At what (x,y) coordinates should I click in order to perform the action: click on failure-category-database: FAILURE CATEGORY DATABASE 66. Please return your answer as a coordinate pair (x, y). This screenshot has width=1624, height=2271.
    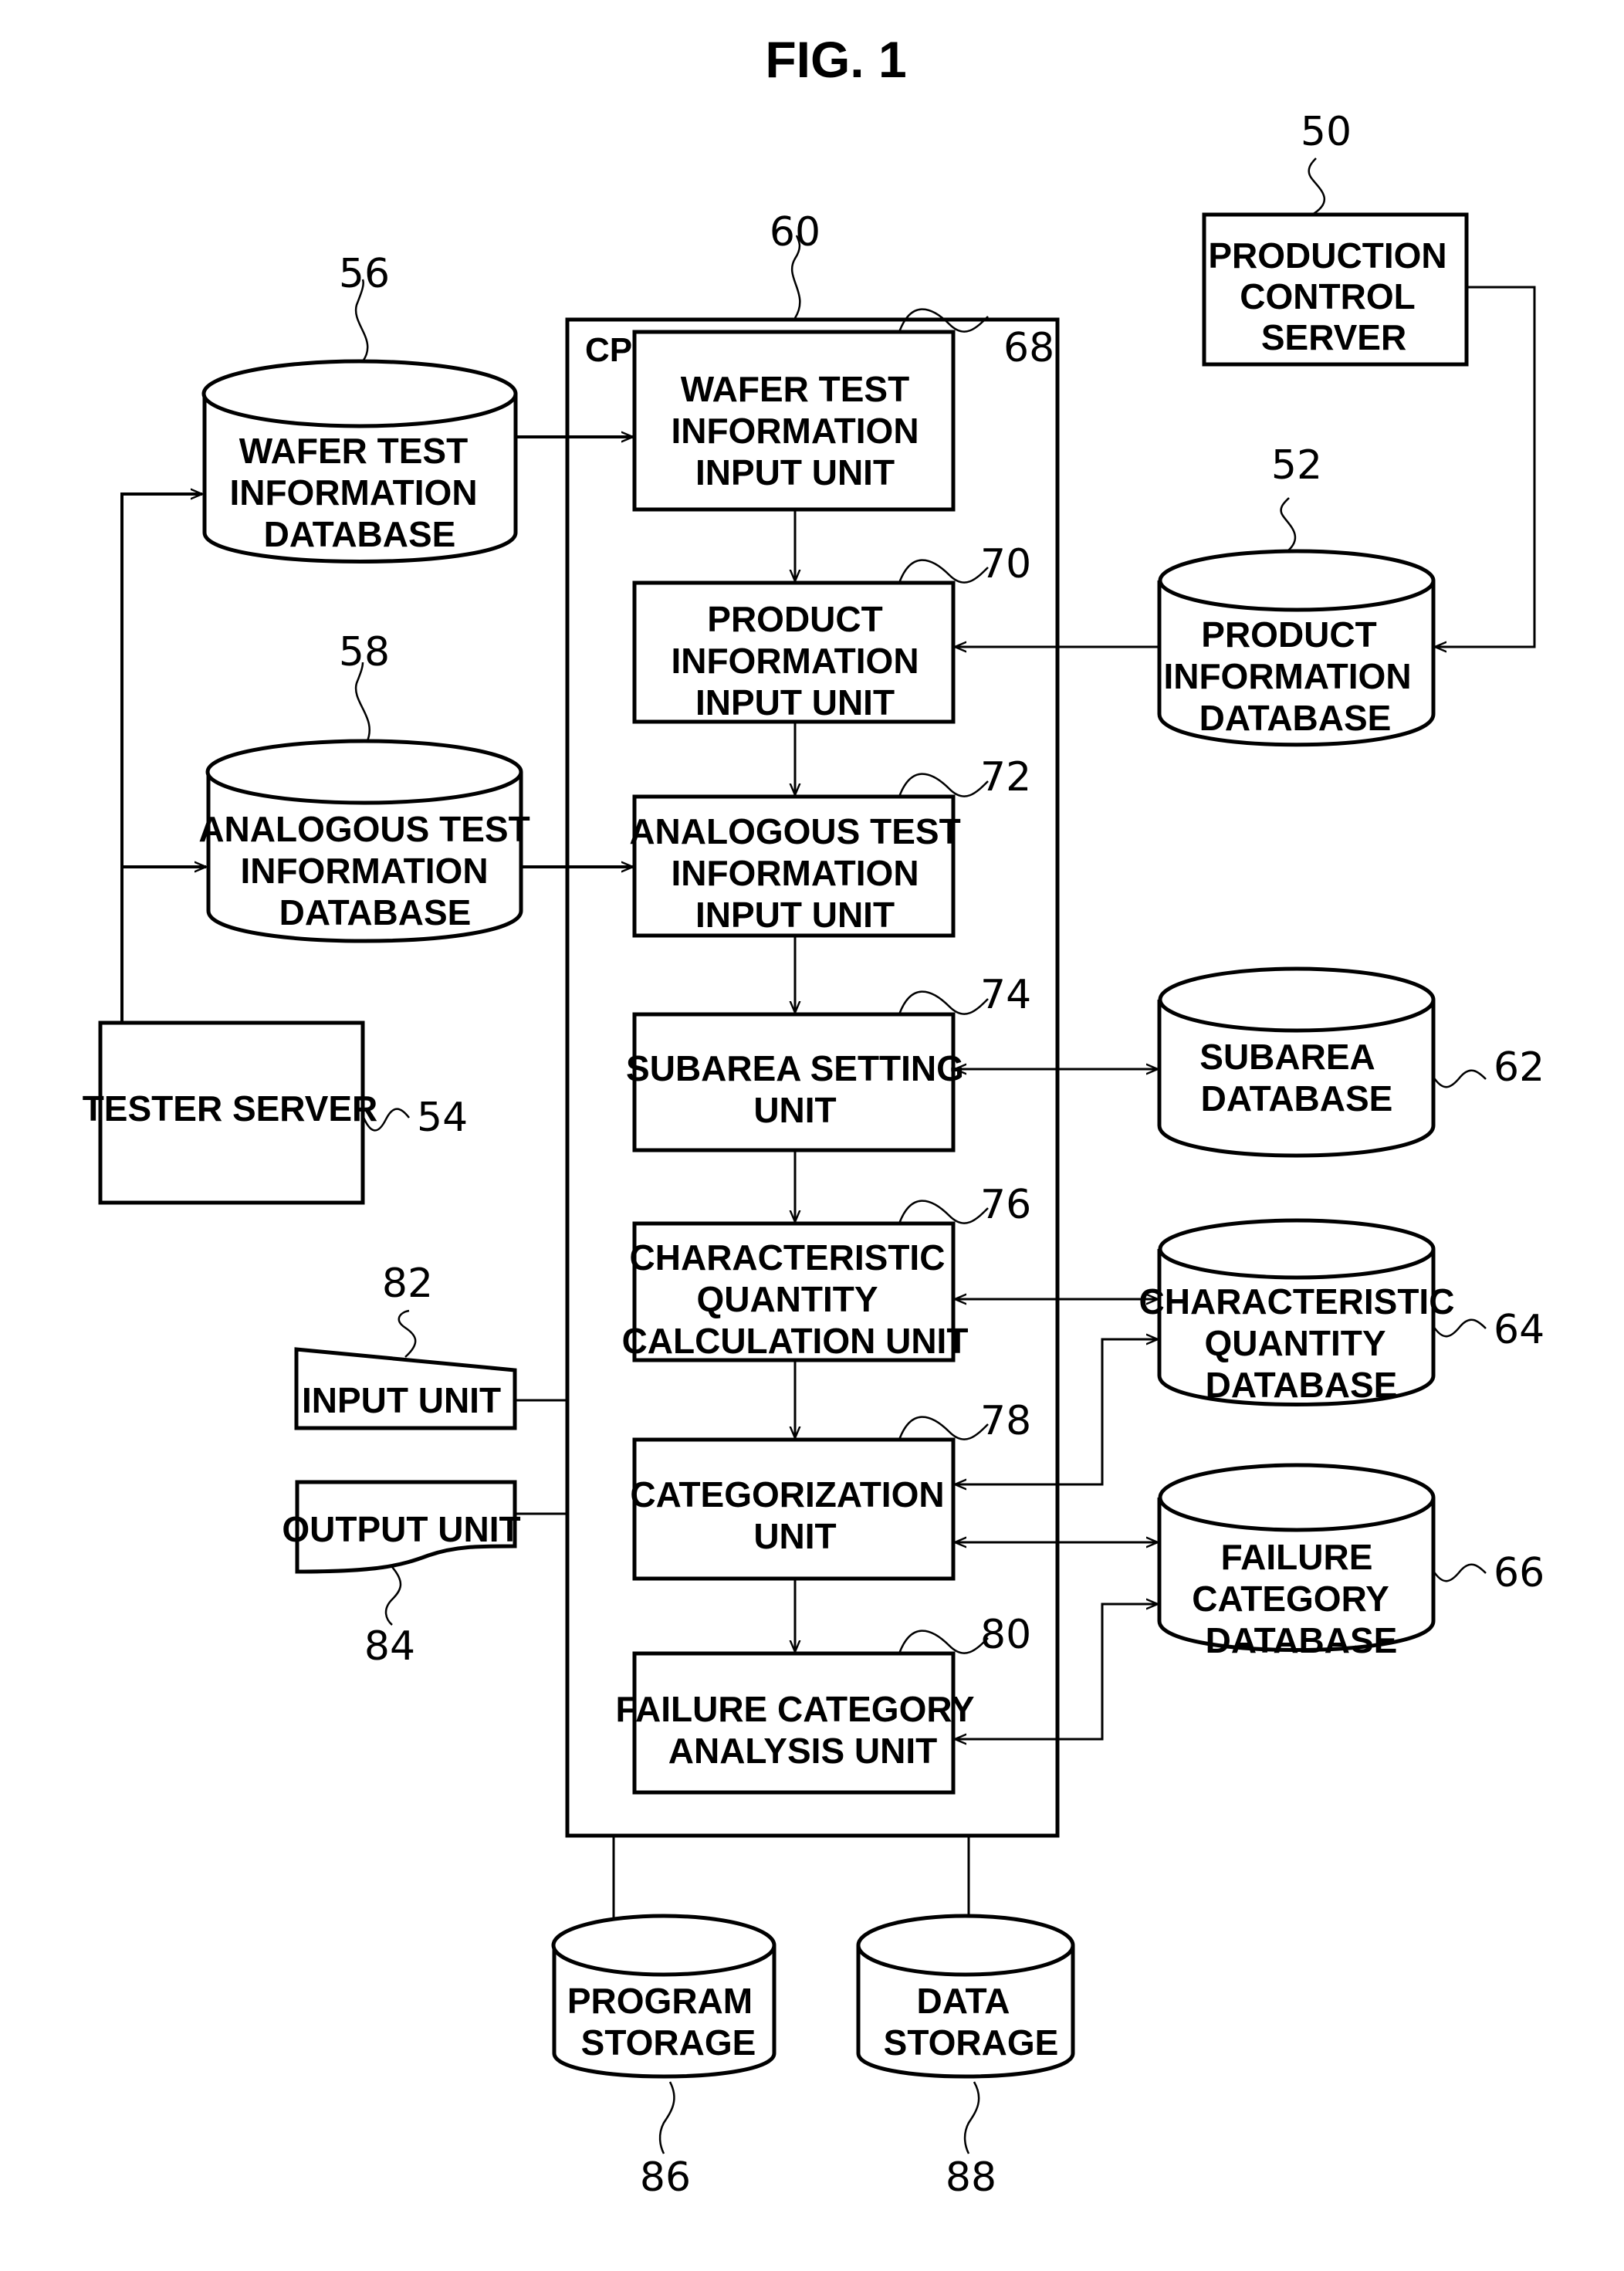
    Looking at the image, I should click on (1351, 1562).